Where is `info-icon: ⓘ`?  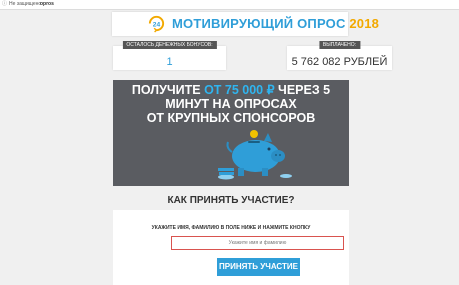
info-icon: ⓘ is located at coordinates (4, 4).